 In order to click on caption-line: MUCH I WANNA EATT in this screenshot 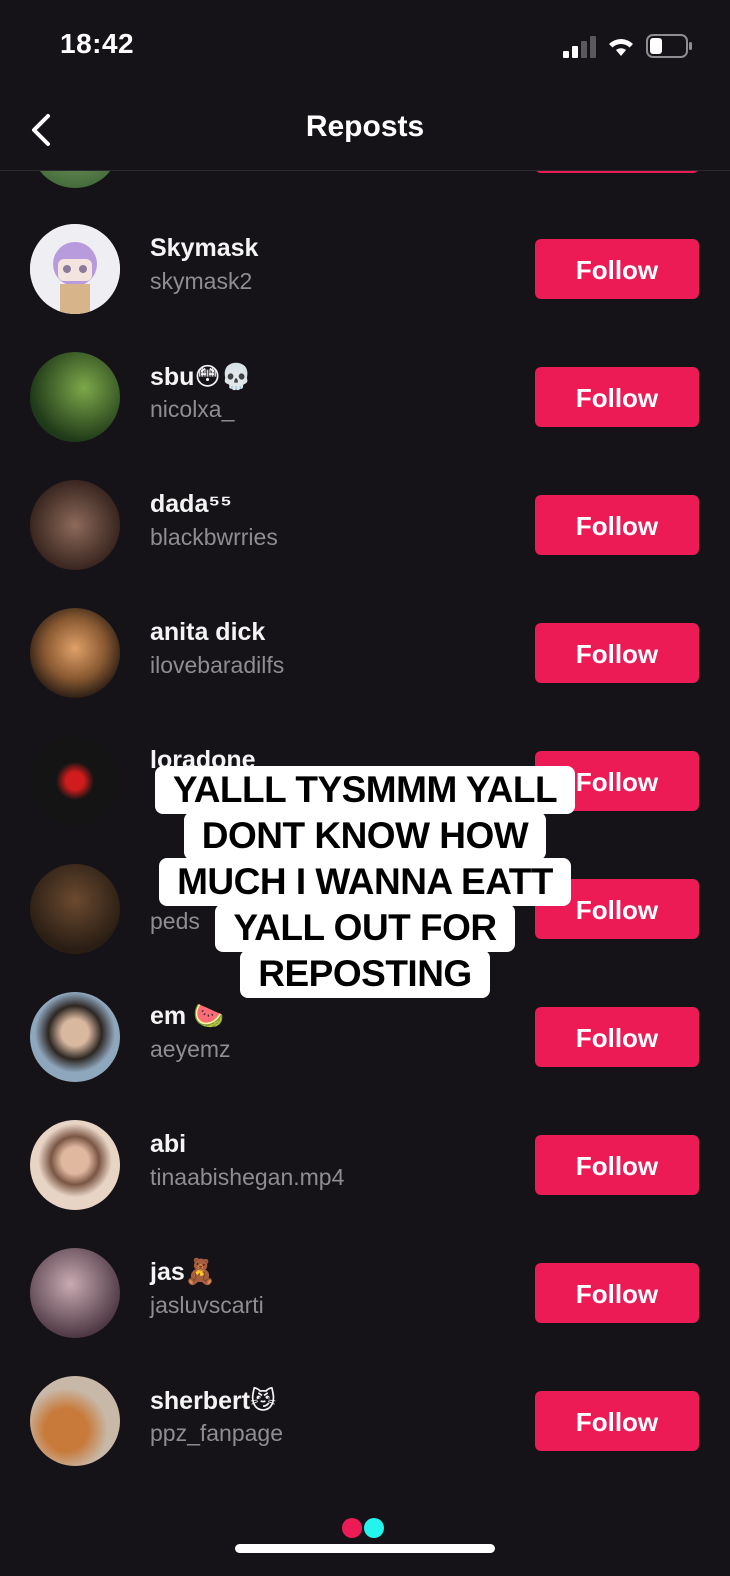, I will do `click(365, 882)`.